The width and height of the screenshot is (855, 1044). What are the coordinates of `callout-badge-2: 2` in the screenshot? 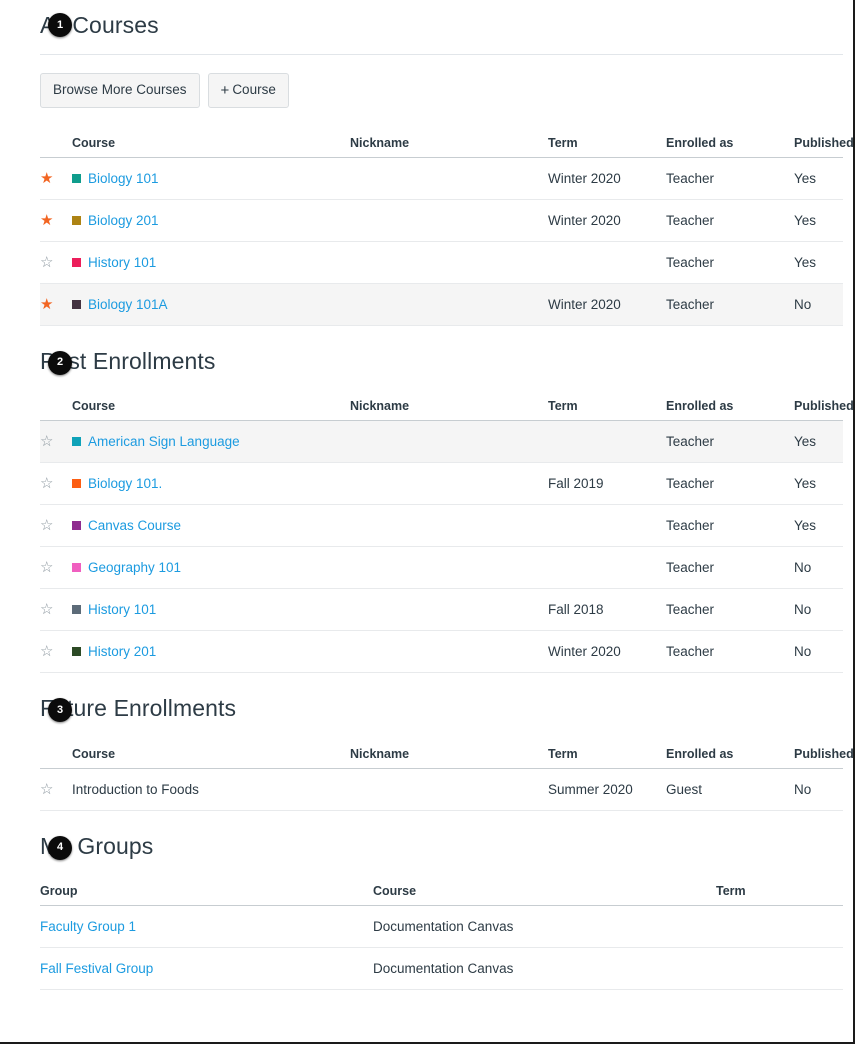 It's located at (60, 362).